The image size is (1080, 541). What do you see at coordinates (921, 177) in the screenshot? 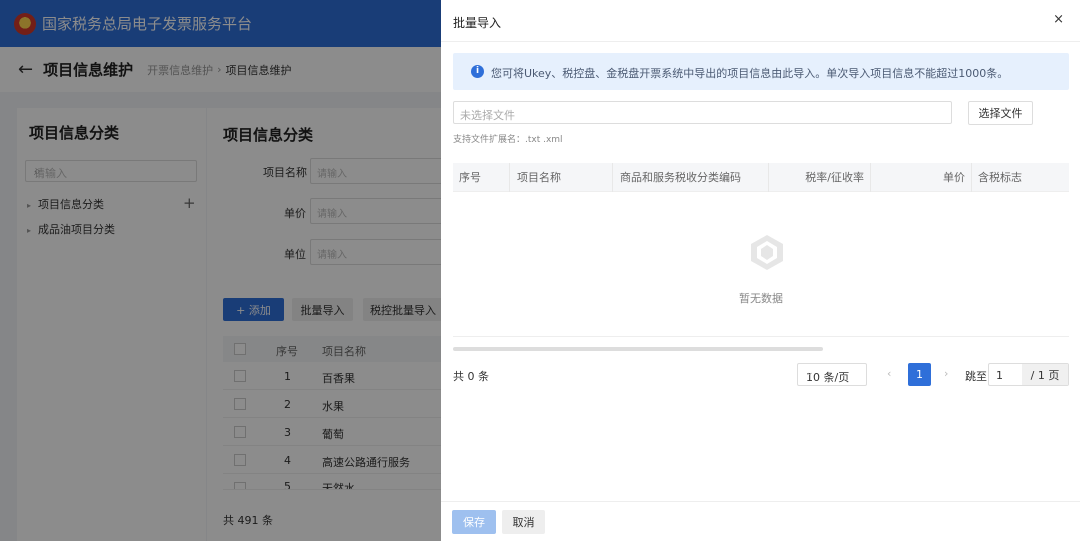
I see `col-header-unit-price: 单价` at bounding box center [921, 177].